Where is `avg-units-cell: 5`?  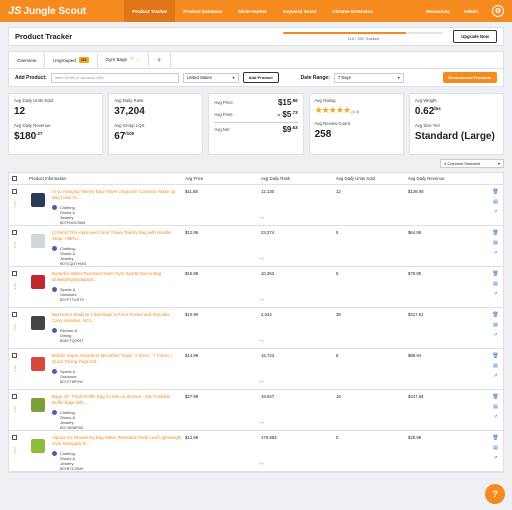
avg-units-cell: 5 is located at coordinates (337, 232).